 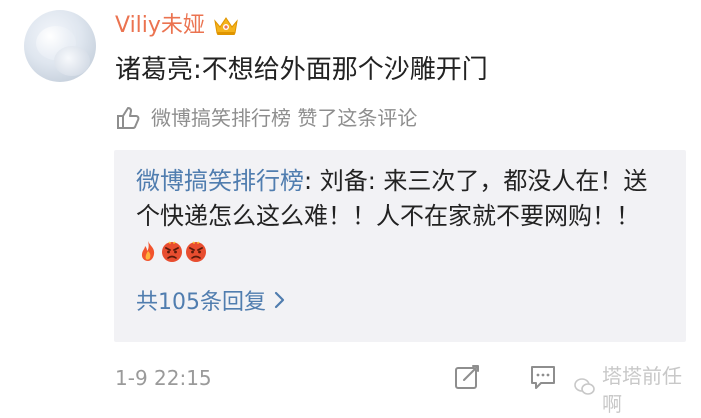 I want to click on liked-by-row: 微博搞笑排行榜 赞了这条评论, so click(x=266, y=118).